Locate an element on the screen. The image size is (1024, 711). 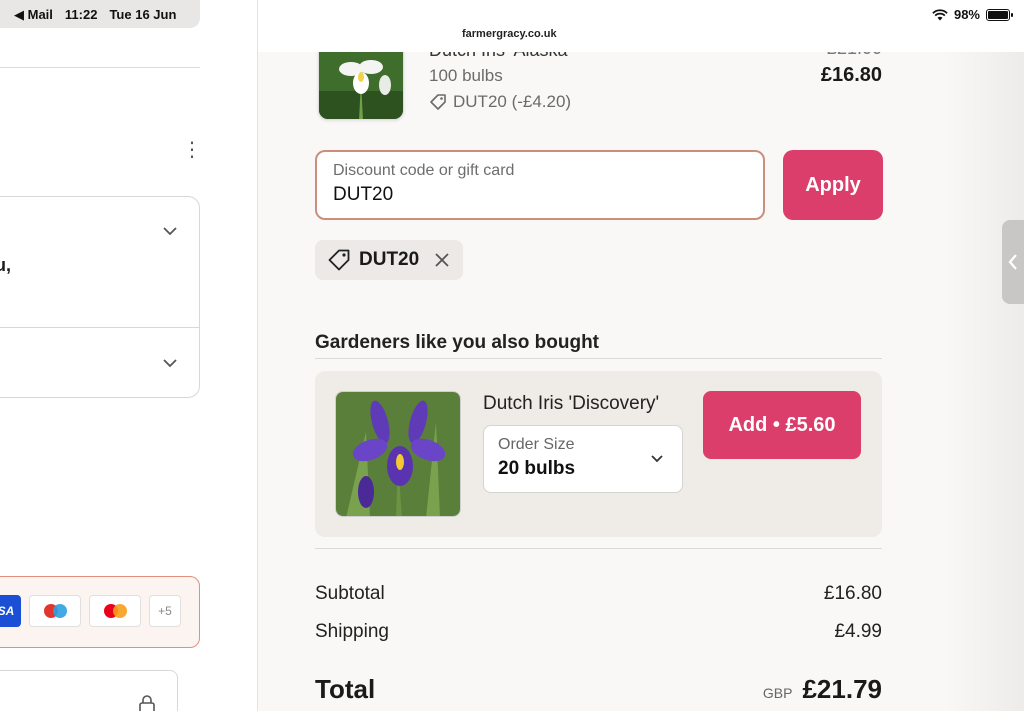
subtotal-label: Subtotal is located at coordinates (350, 593).